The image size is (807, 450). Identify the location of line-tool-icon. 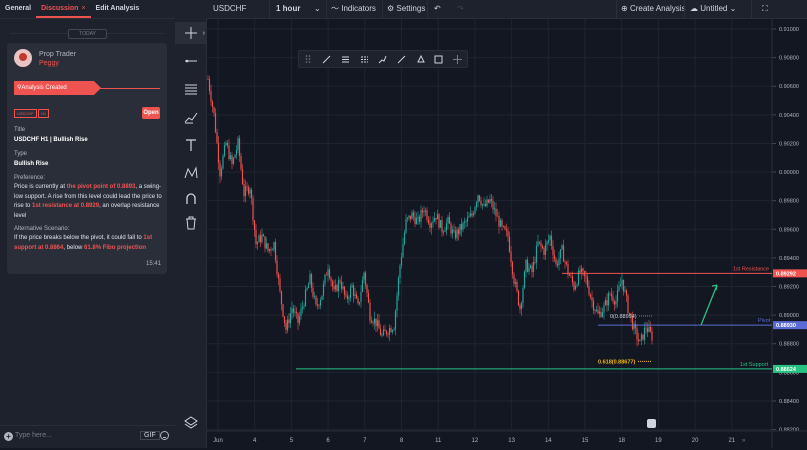
(402, 59).